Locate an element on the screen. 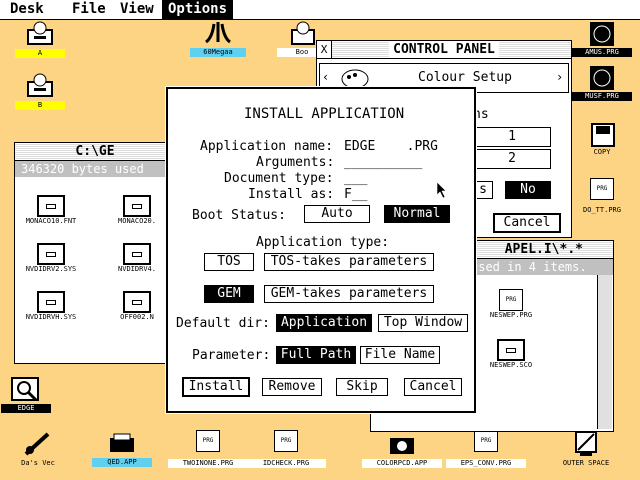 The image size is (640, 480). file-label: MONACO20. is located at coordinates (137, 221).